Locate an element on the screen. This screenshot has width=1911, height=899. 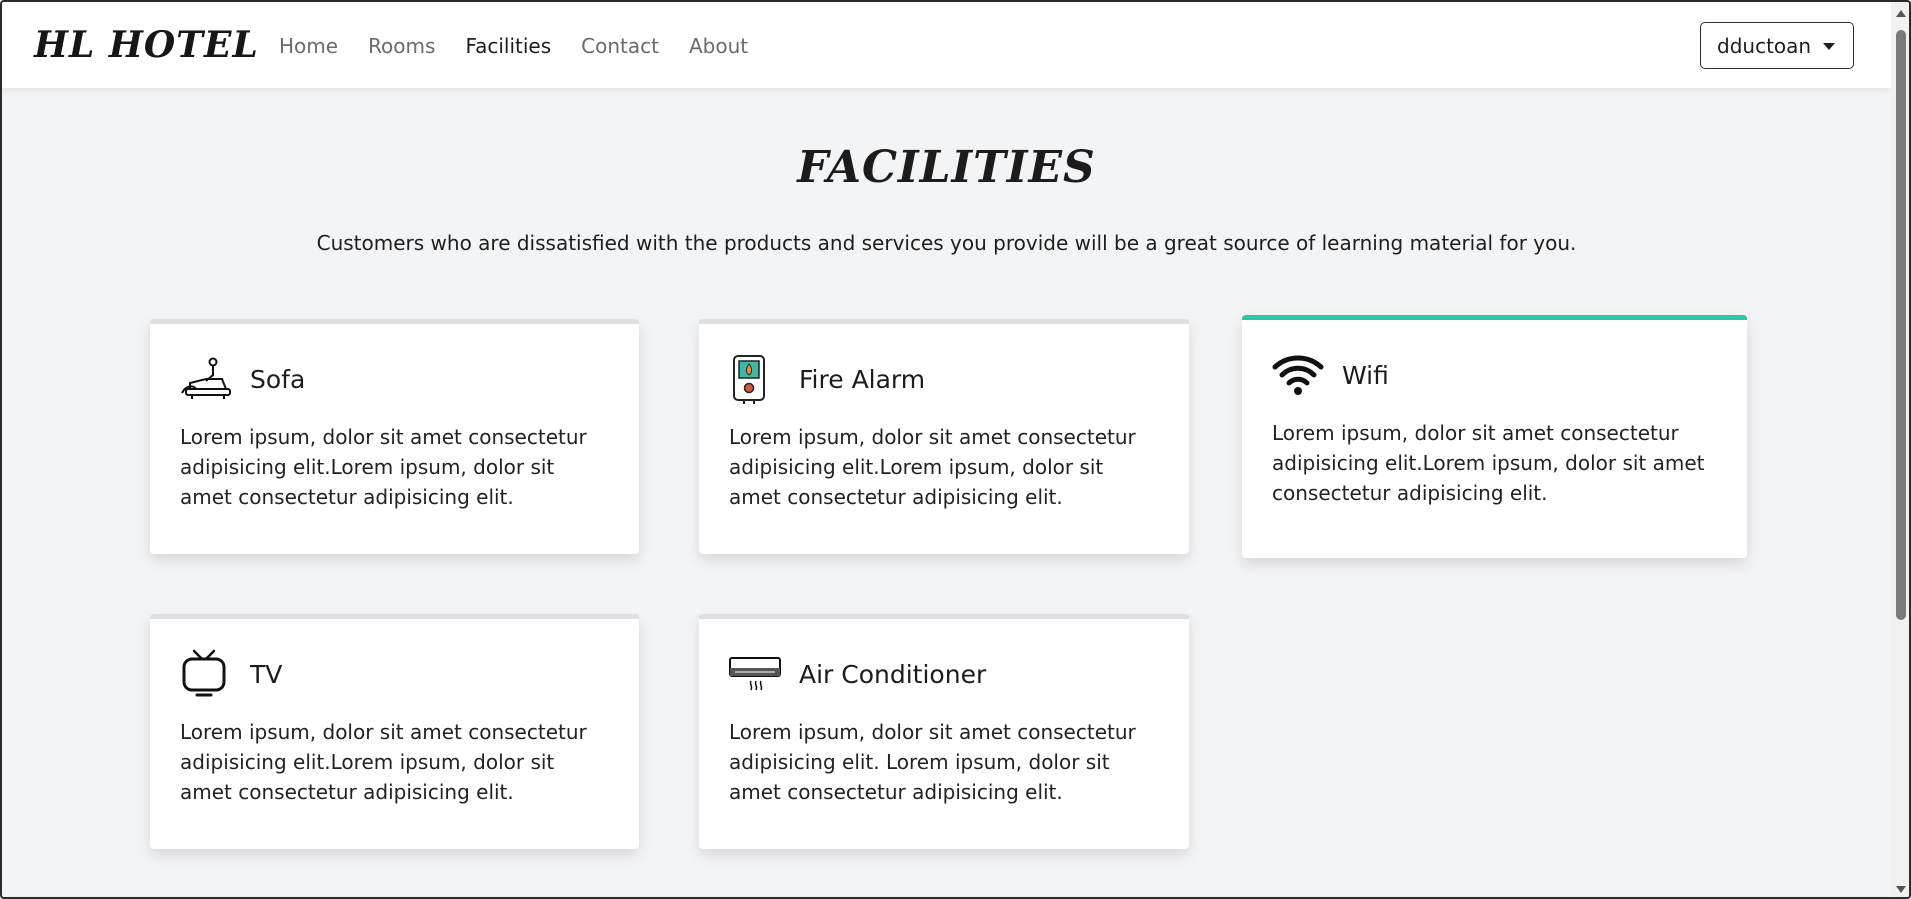
brand-logo: HL HOTEL is located at coordinates (146, 45).